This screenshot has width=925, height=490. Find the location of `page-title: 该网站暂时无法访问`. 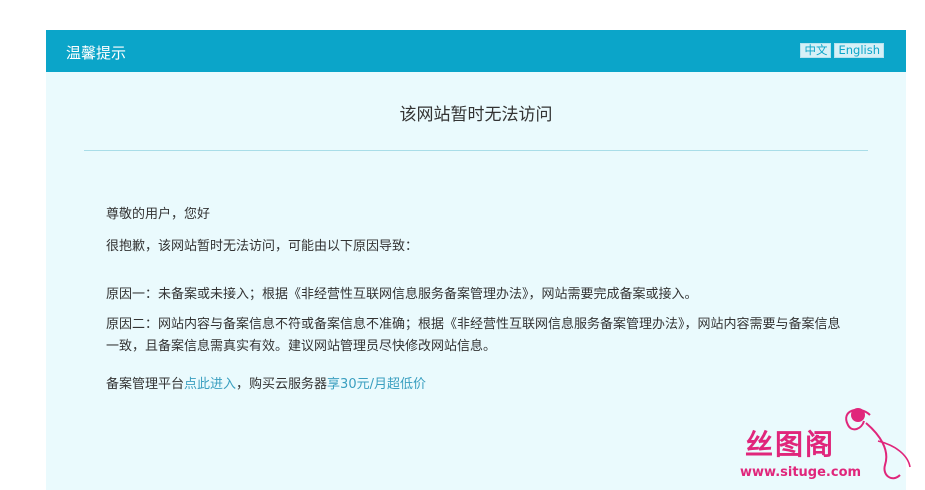

page-title: 该网站暂时无法访问 is located at coordinates (476, 115).